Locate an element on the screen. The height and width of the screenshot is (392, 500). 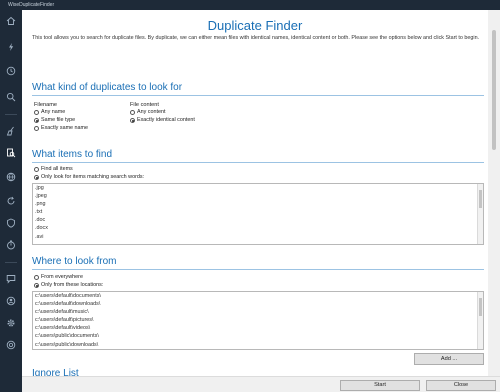
start-button: Start is located at coordinates (380, 385).